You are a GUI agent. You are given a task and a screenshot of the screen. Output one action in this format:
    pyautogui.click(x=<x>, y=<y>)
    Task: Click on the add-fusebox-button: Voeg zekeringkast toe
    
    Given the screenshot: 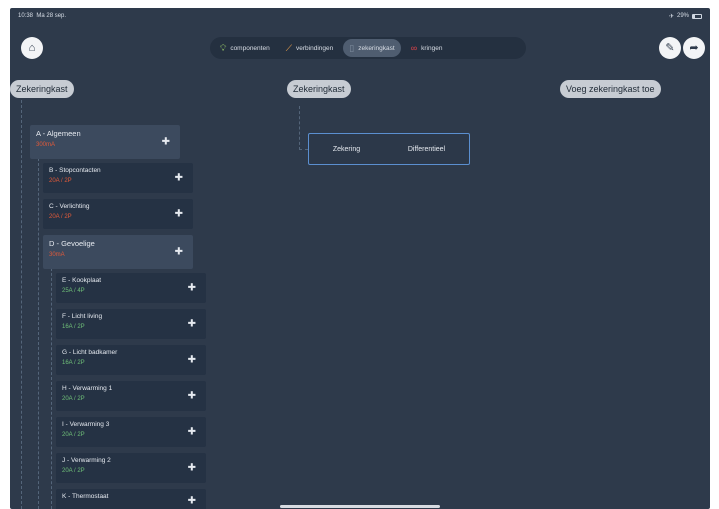 What is the action you would take?
    pyautogui.click(x=610, y=89)
    